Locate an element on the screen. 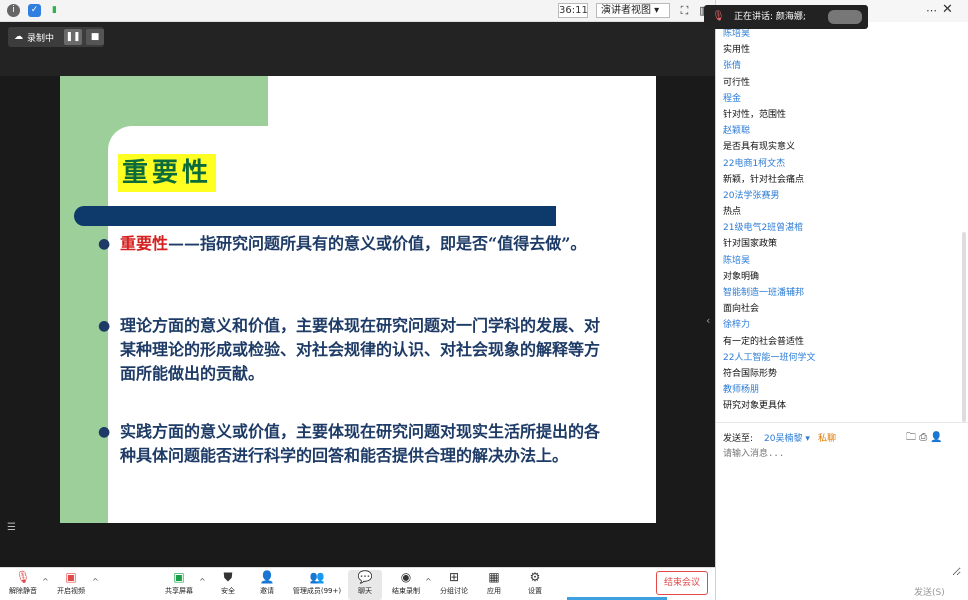 This screenshot has width=968, height=600. speaking-indicator: 🎙 正在讲话: 颜海娜; is located at coordinates (786, 17).